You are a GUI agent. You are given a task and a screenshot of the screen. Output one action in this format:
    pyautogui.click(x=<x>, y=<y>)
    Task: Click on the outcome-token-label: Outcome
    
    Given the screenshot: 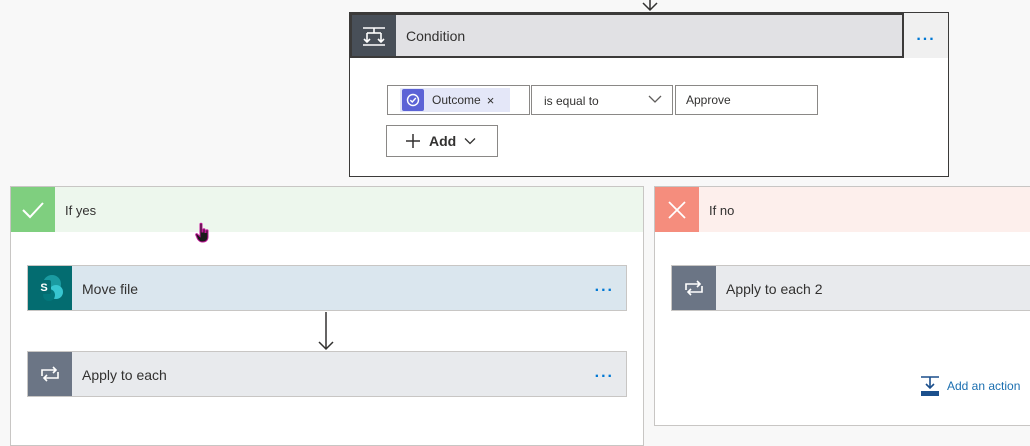 What is the action you would take?
    pyautogui.click(x=456, y=100)
    